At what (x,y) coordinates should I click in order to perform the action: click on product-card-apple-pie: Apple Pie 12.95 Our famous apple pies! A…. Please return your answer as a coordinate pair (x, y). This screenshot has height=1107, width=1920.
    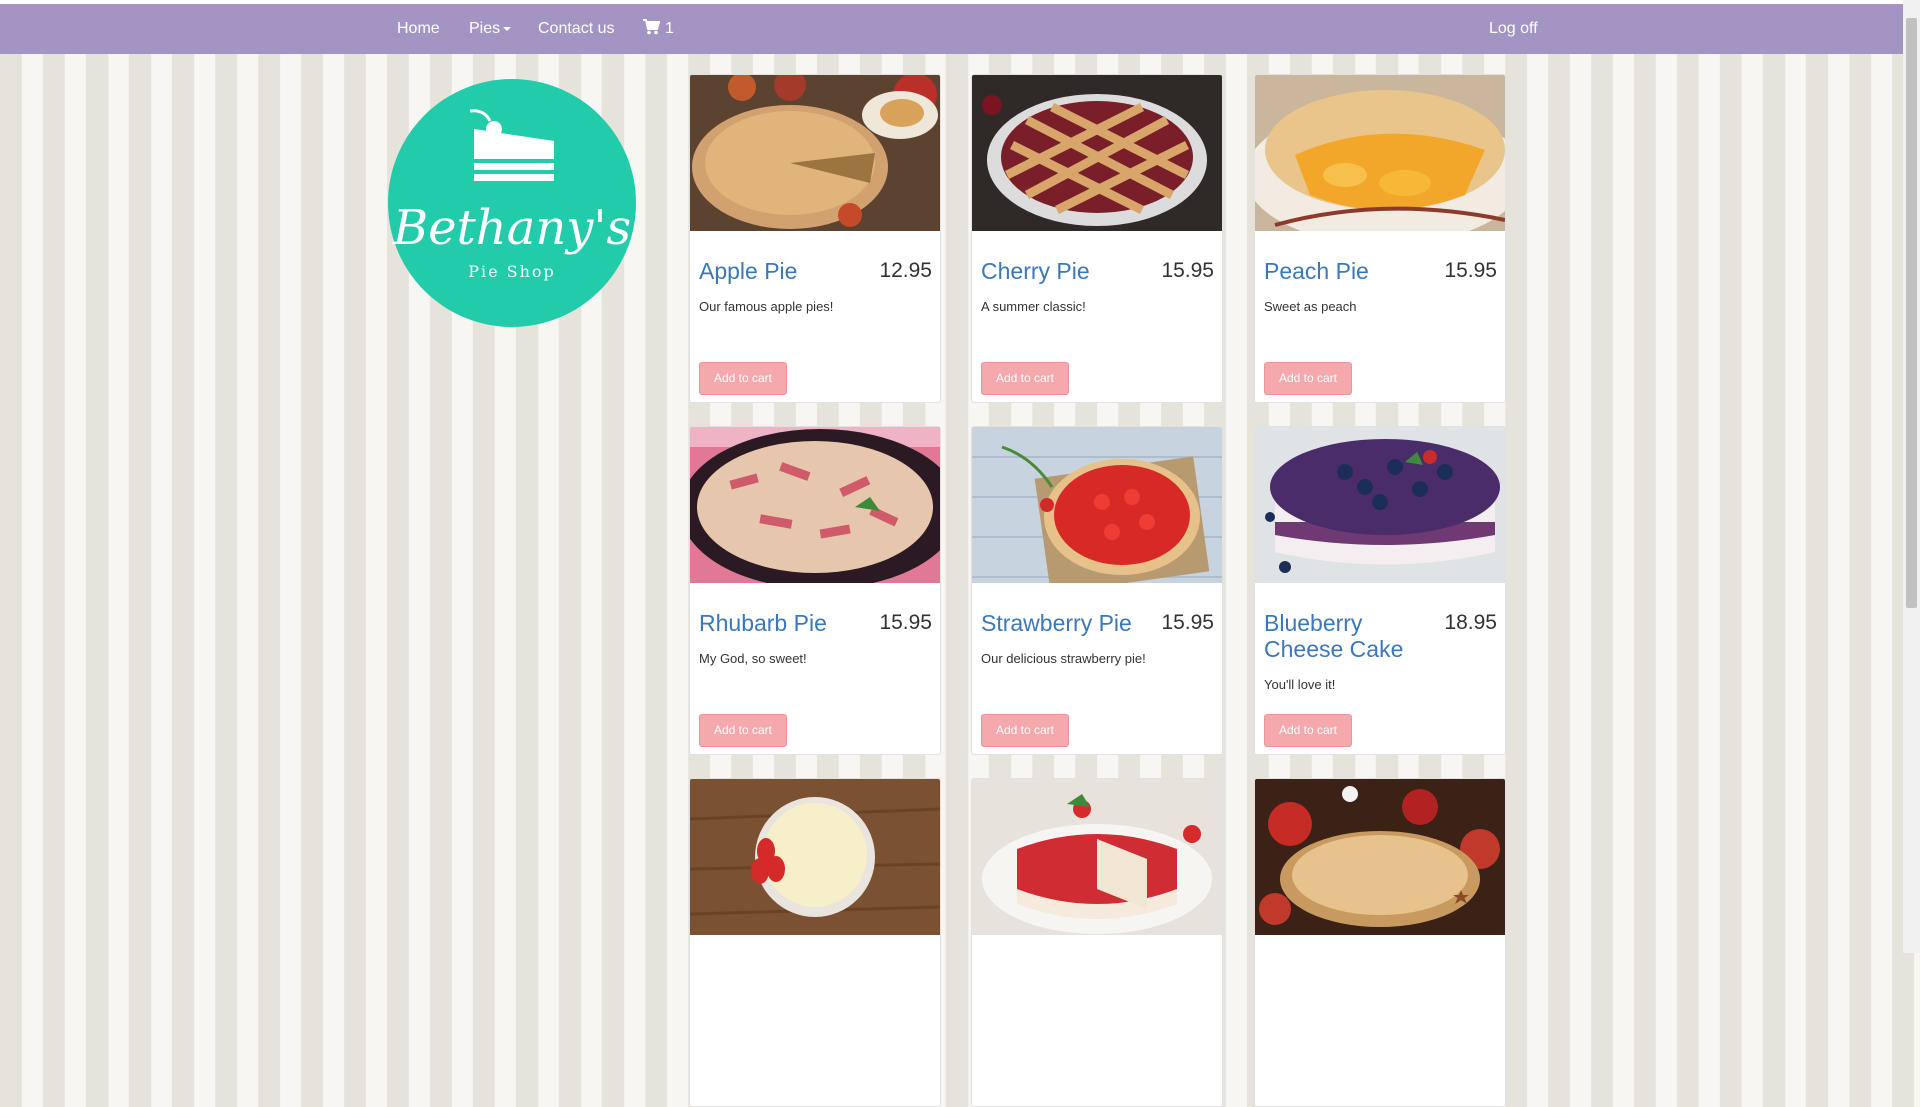
    Looking at the image, I should click on (815, 238).